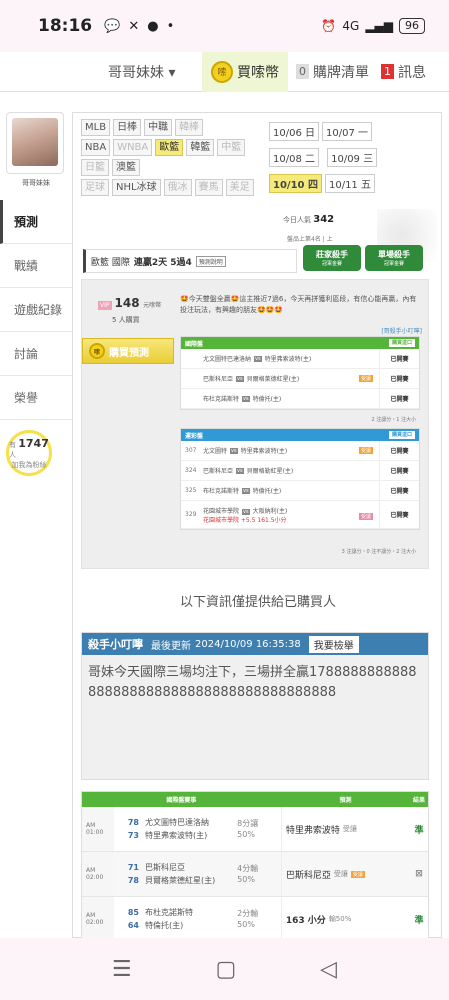 Image resolution: width=449 pixels, height=1000 pixels. I want to click on intl-buy-button: 購買這口, so click(401, 343).